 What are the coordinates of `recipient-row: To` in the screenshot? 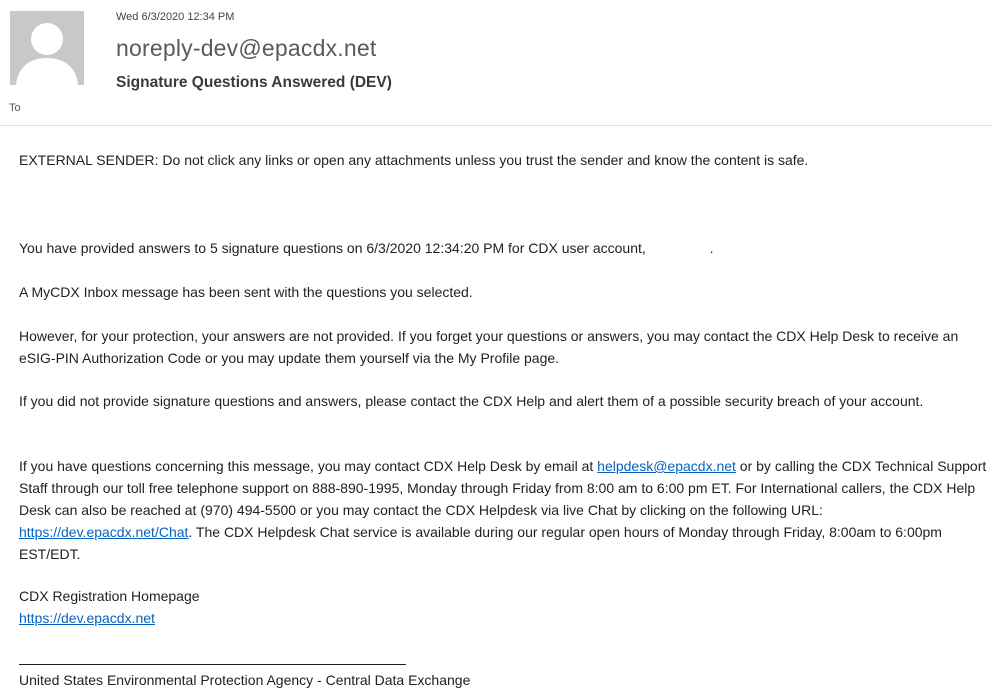 It's located at (120, 108).